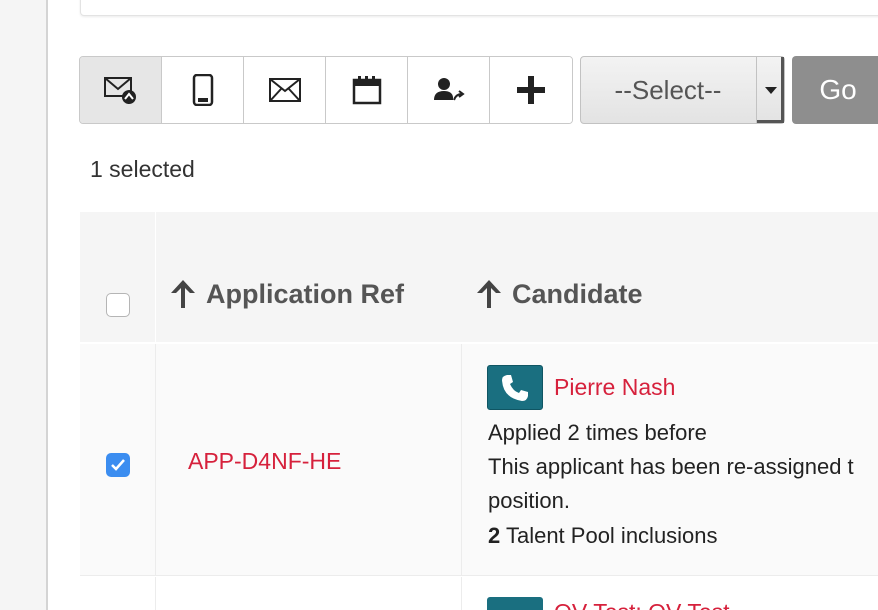 The width and height of the screenshot is (878, 610). I want to click on application-ref-link: APP-D4NF-HE, so click(264, 461).